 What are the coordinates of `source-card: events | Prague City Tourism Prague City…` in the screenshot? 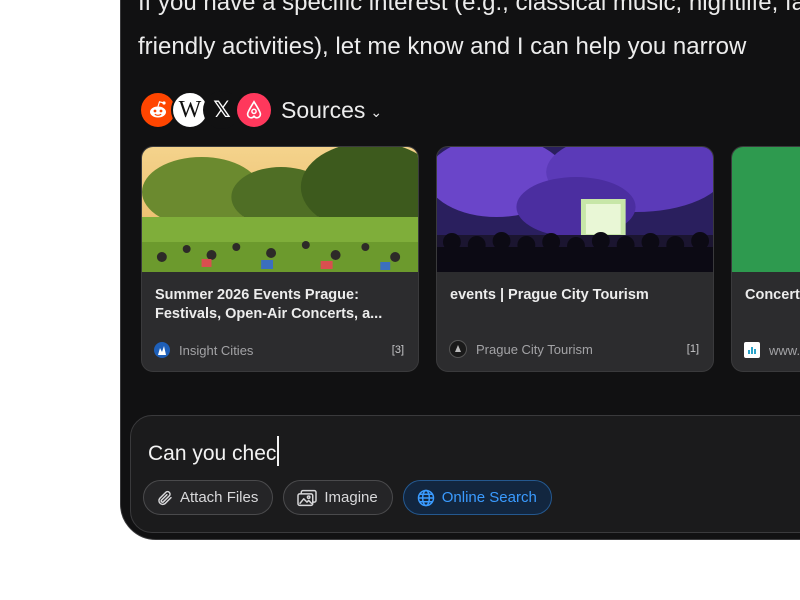 It's located at (575, 259).